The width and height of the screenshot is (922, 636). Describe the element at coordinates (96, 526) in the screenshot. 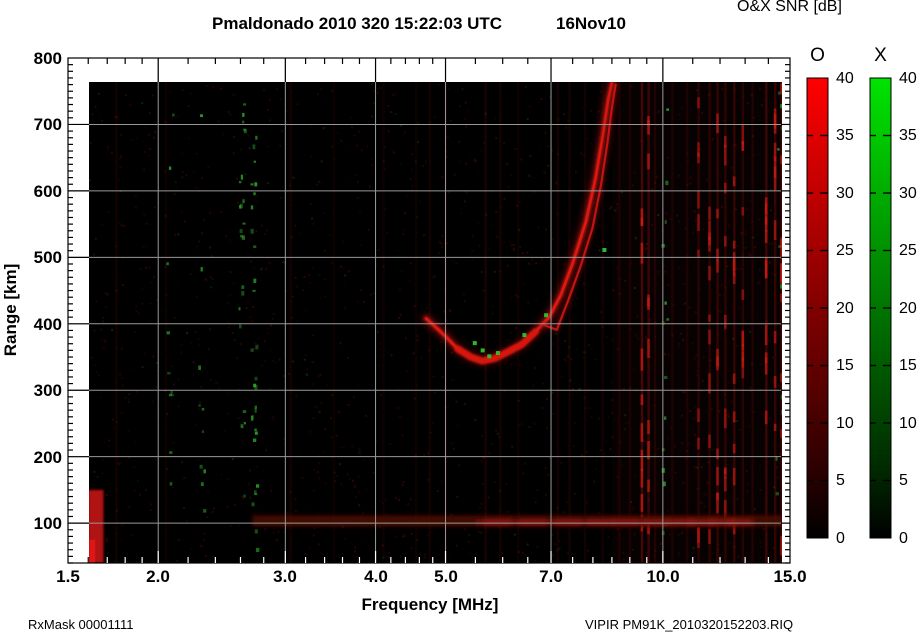

I see `tx-artifact` at that location.